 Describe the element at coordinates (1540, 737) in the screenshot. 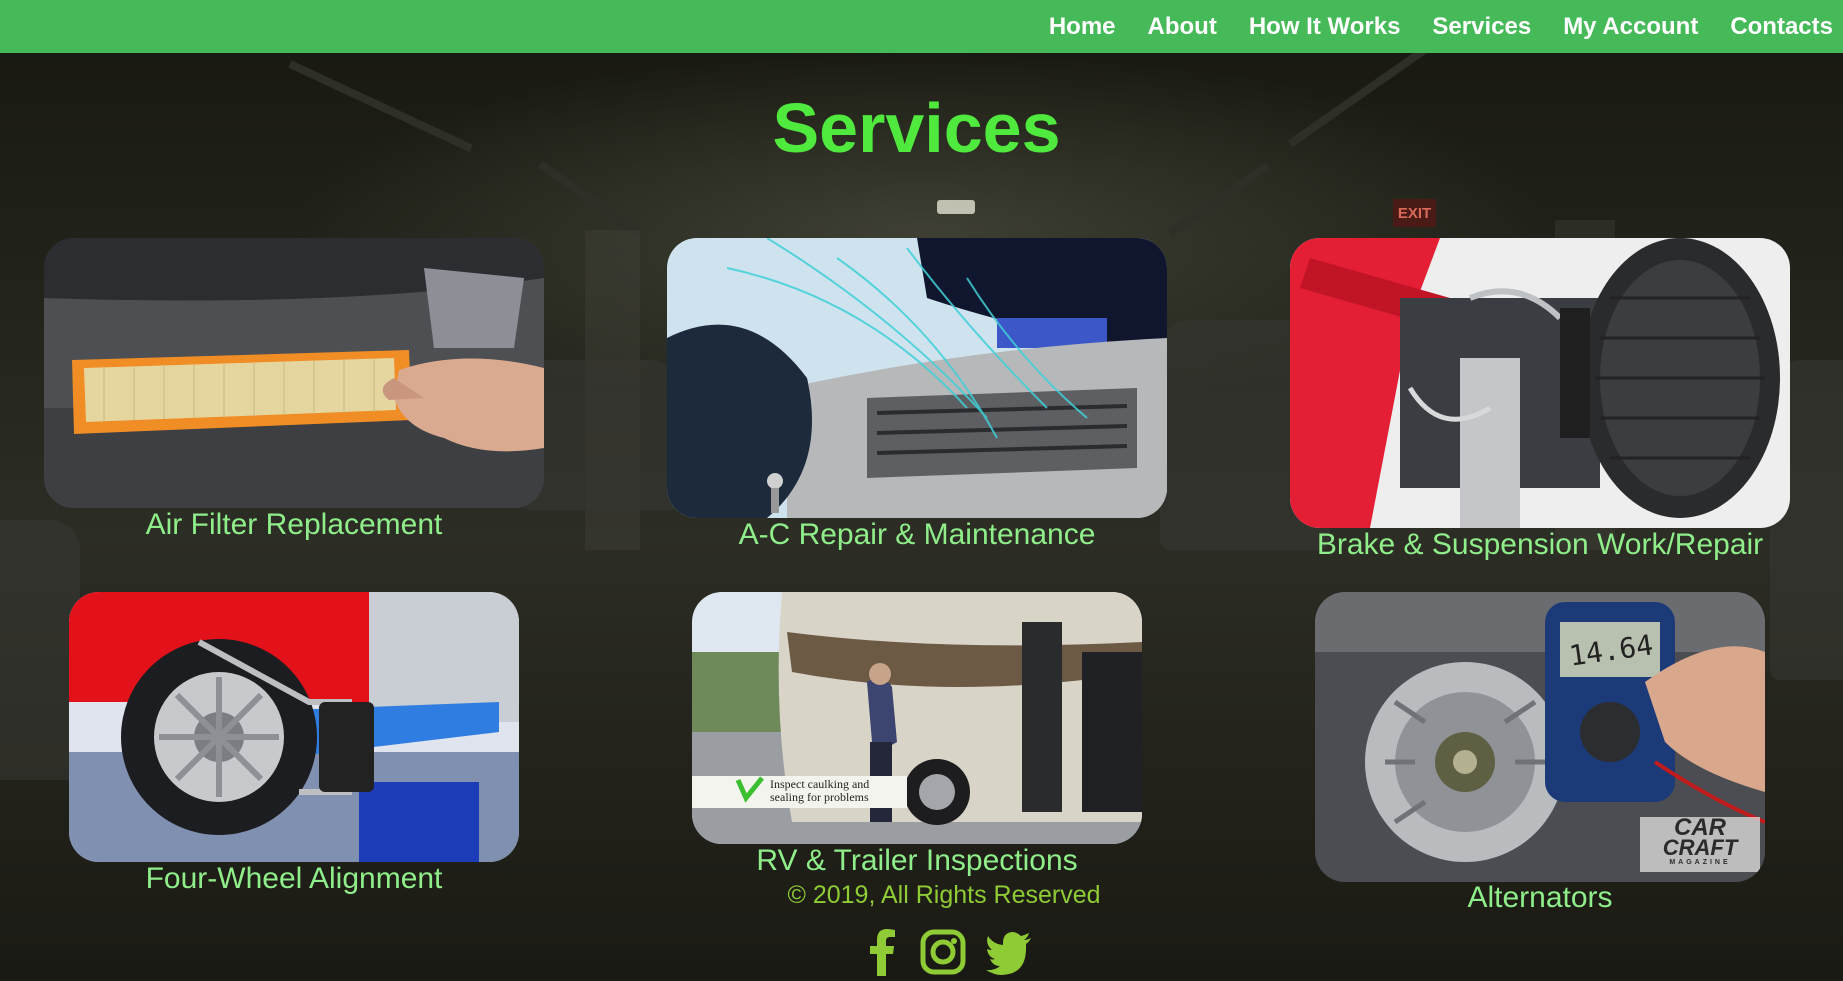

I see `alternator-multimeter-photo: 14.64 CAR CRAFT MAGAZINE` at that location.